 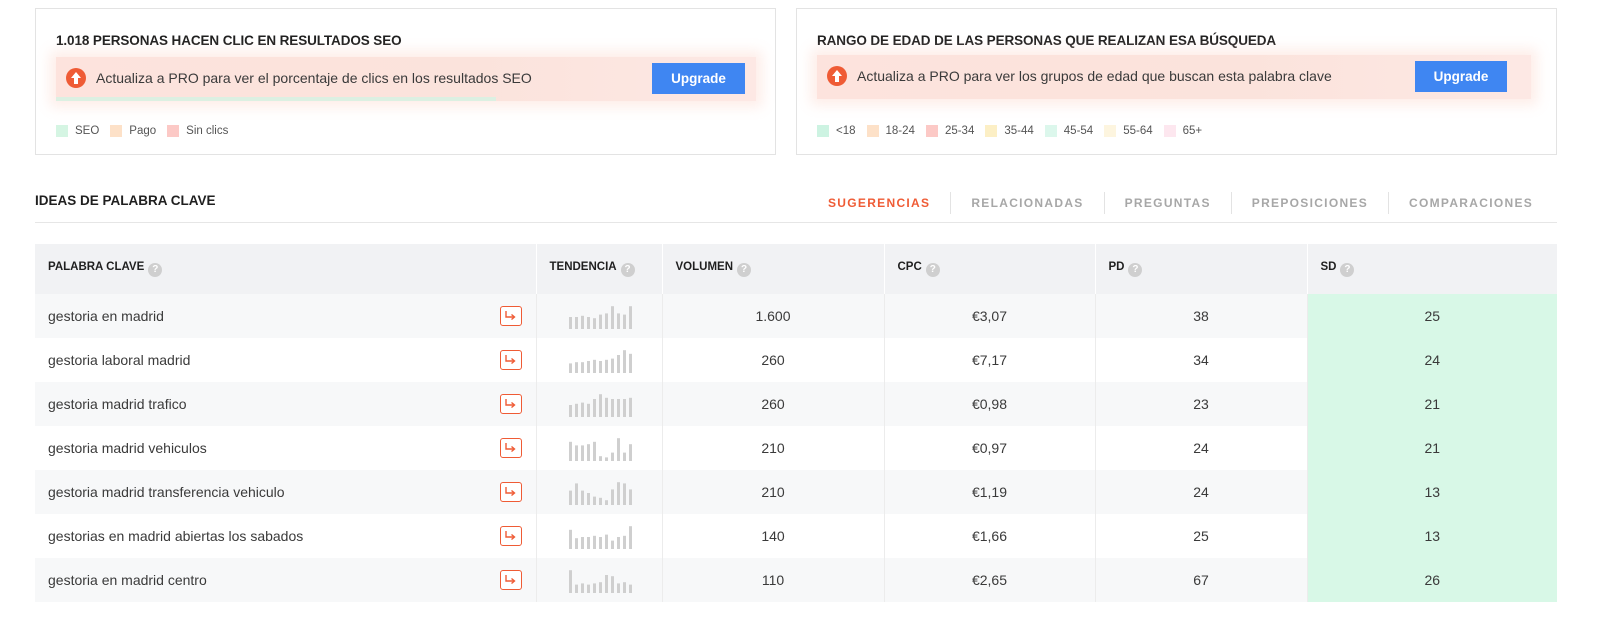 I want to click on column-header-cpc: CPC?, so click(x=990, y=269).